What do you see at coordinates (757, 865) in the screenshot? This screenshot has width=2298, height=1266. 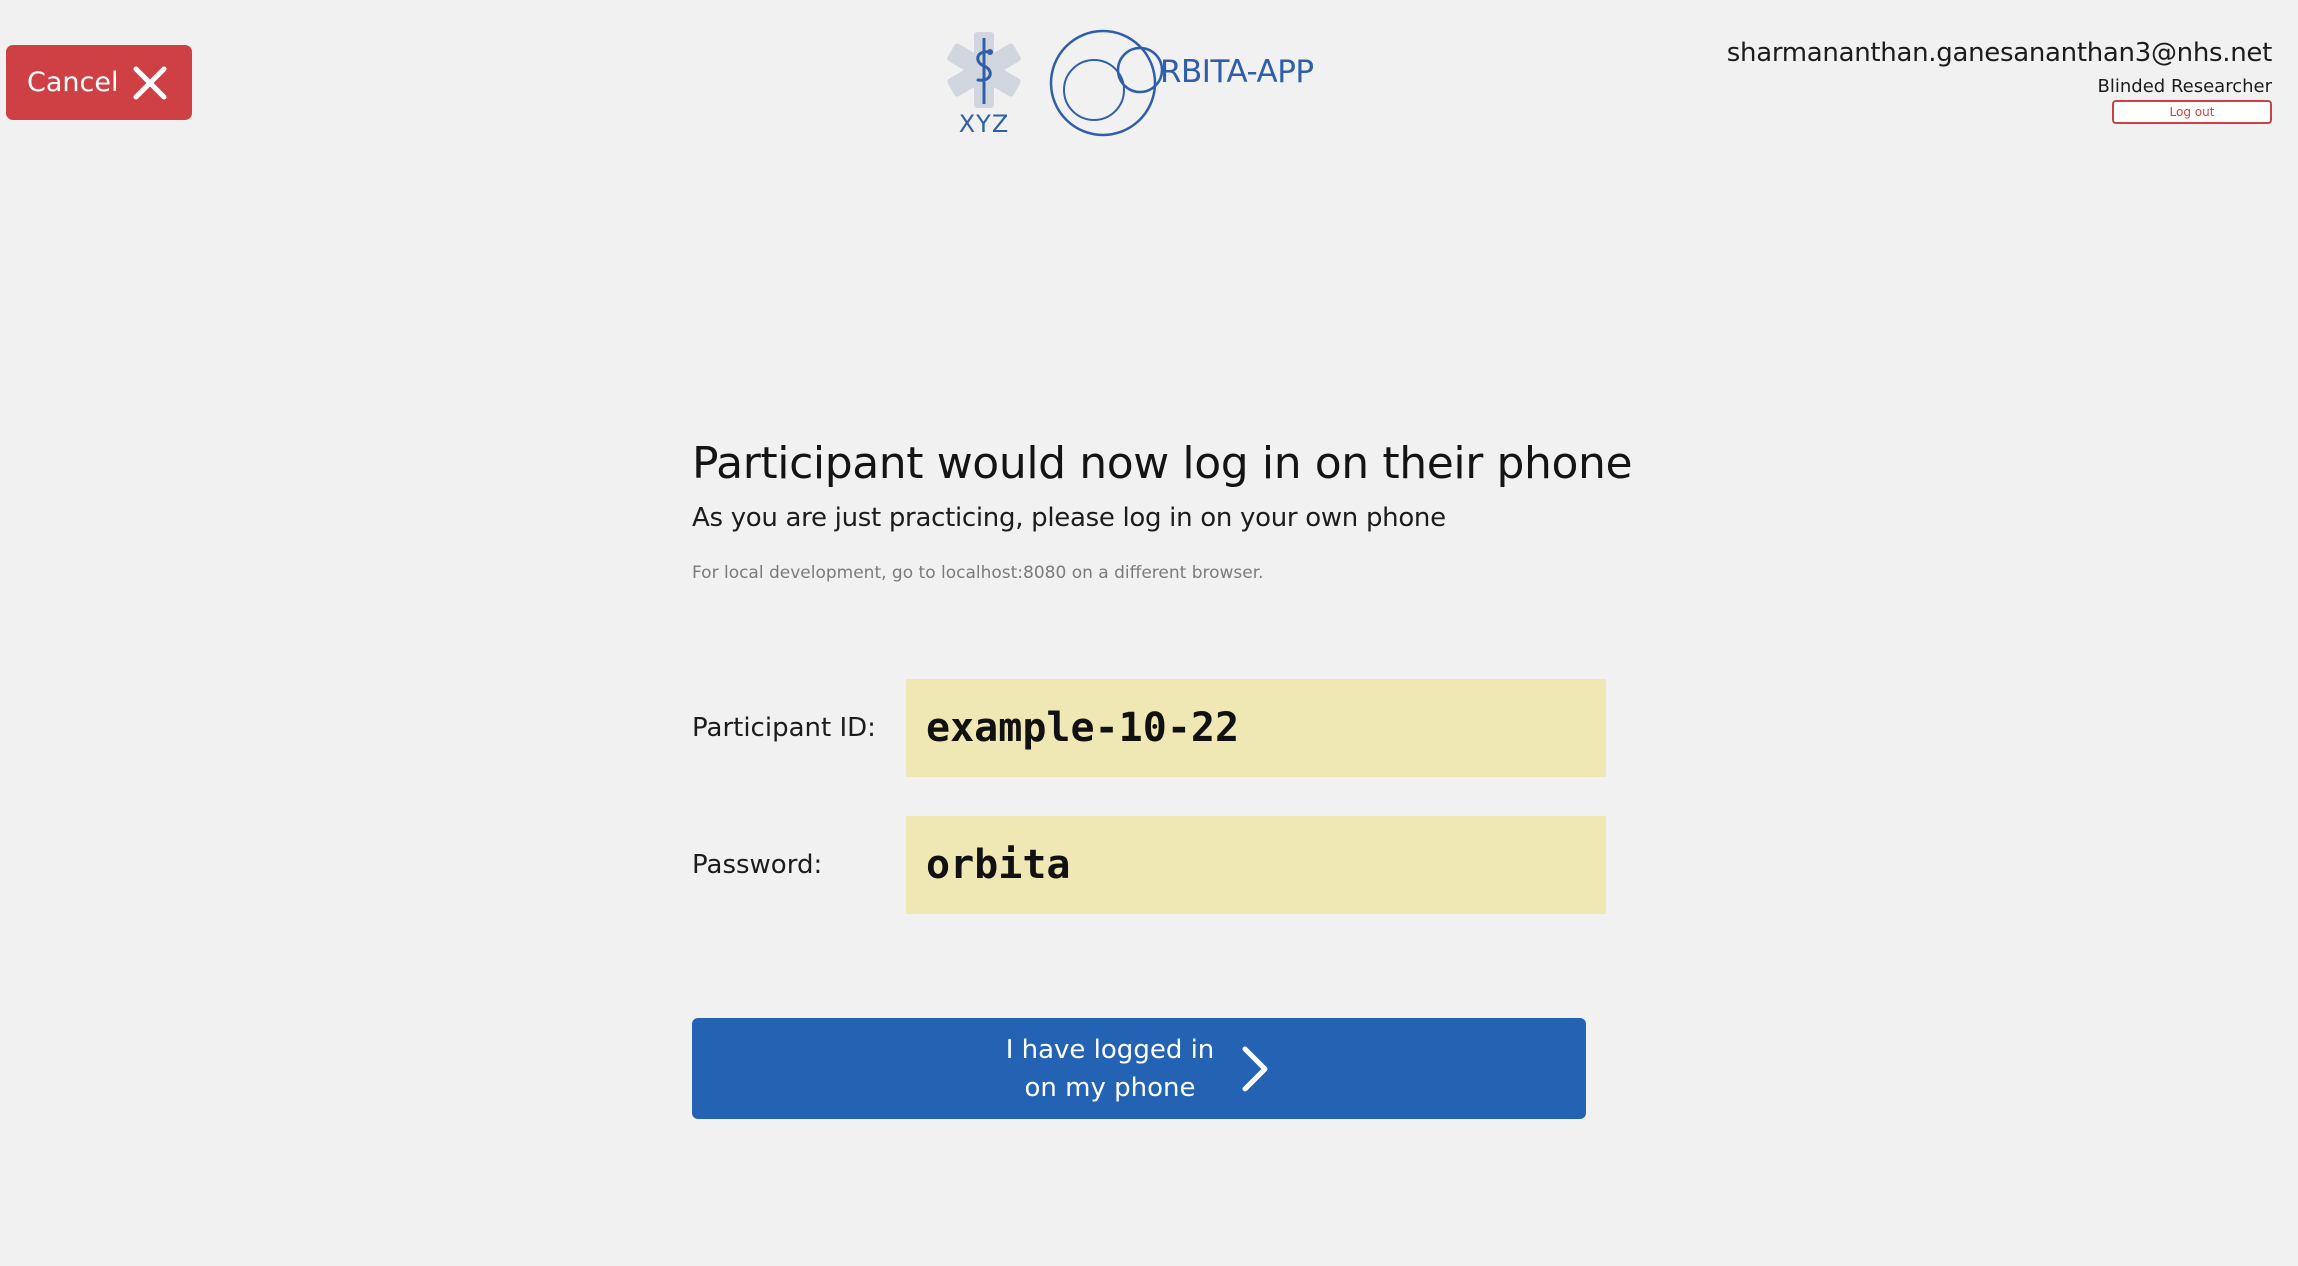 I see `password-label: Password:` at bounding box center [757, 865].